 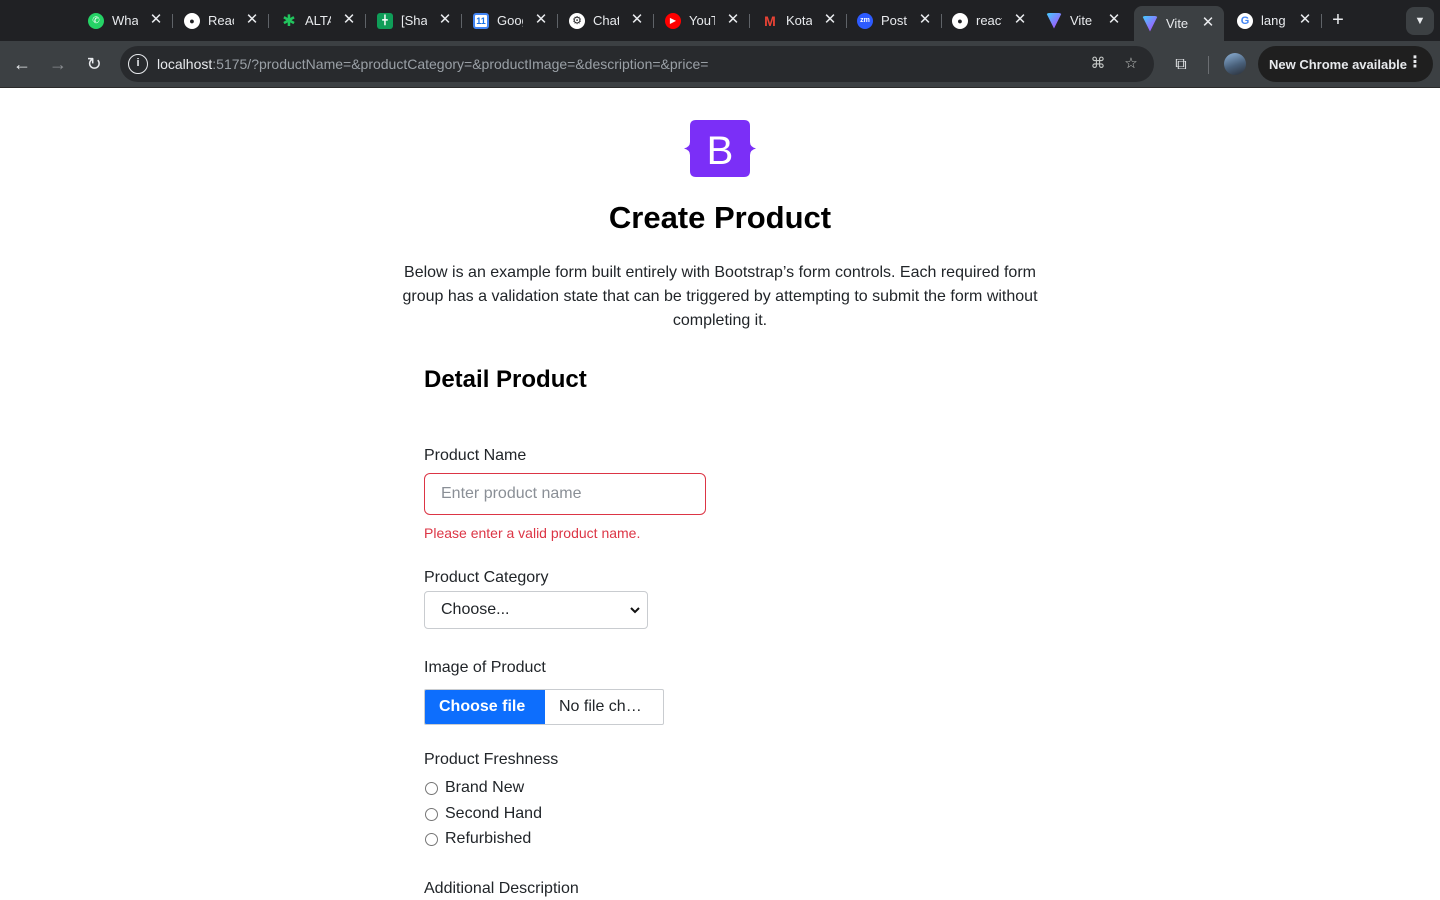 I want to click on url-host: localhost, so click(x=185, y=64).